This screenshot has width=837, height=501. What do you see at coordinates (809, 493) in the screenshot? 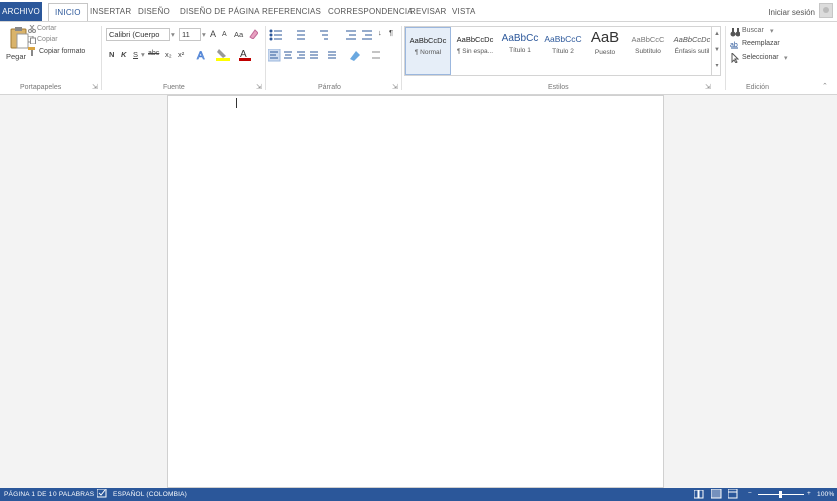
I see `zoom-in-button: +` at bounding box center [809, 493].